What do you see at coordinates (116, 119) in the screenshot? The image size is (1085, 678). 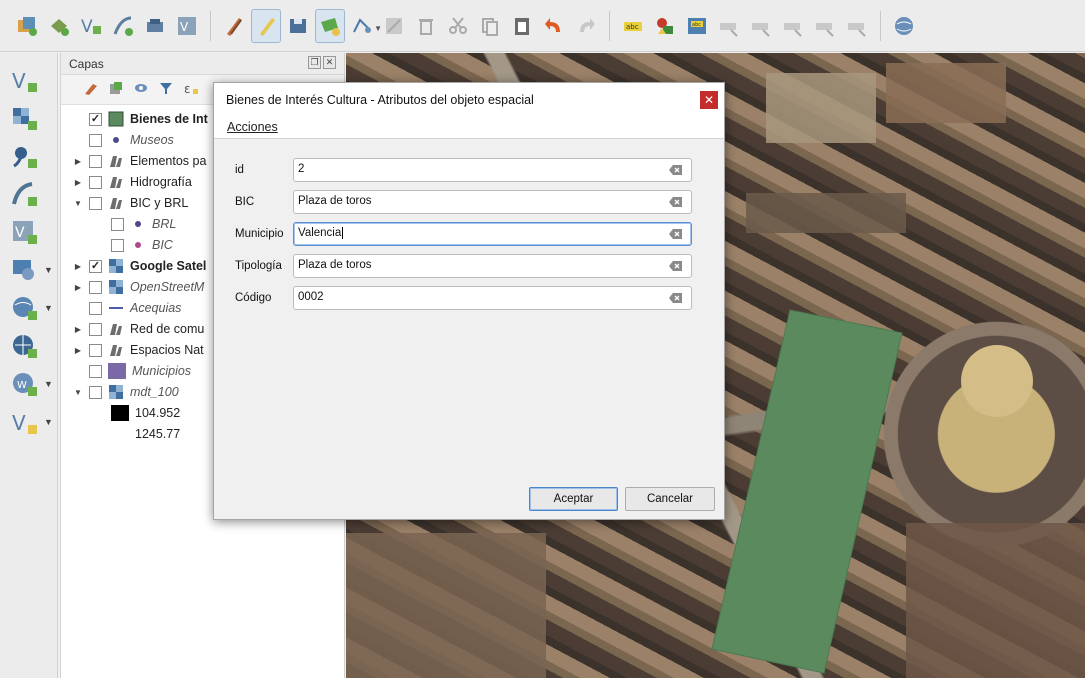 I see `polygon-layer-icon` at bounding box center [116, 119].